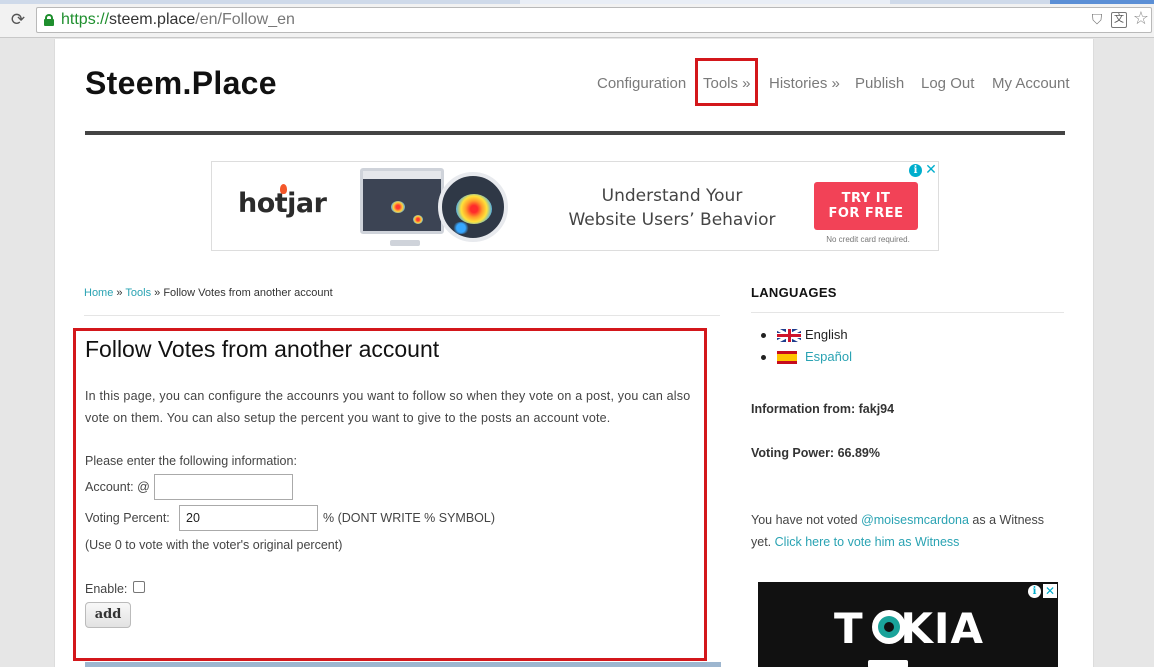  I want to click on breadcrumb-current: Follow Votes from another account, so click(248, 293).